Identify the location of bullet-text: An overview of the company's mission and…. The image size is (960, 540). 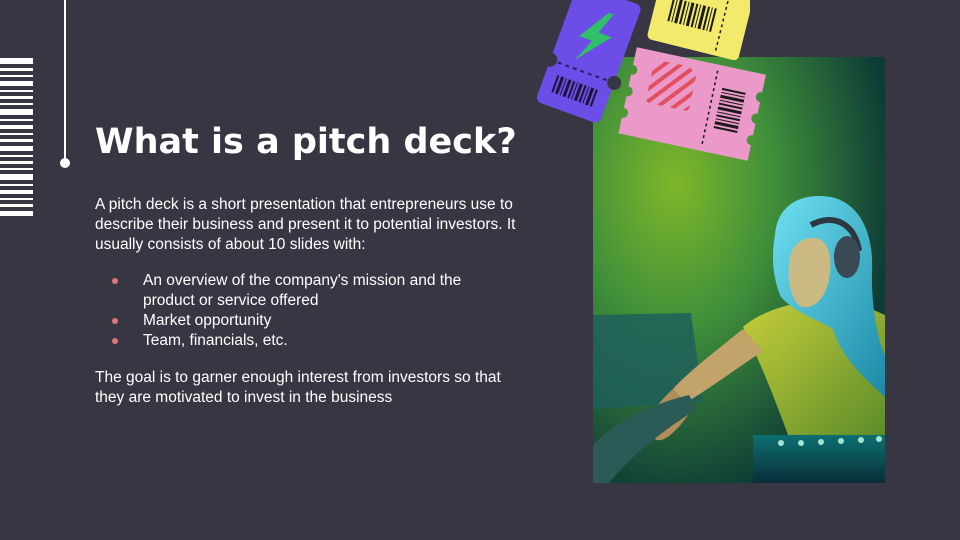
(302, 290).